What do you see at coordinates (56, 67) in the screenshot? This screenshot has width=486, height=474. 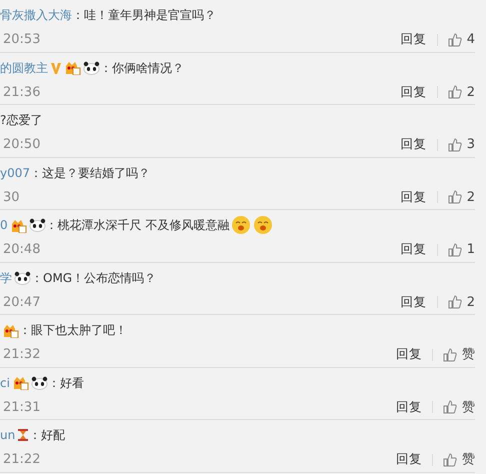 I see `vip-badge-icon` at bounding box center [56, 67].